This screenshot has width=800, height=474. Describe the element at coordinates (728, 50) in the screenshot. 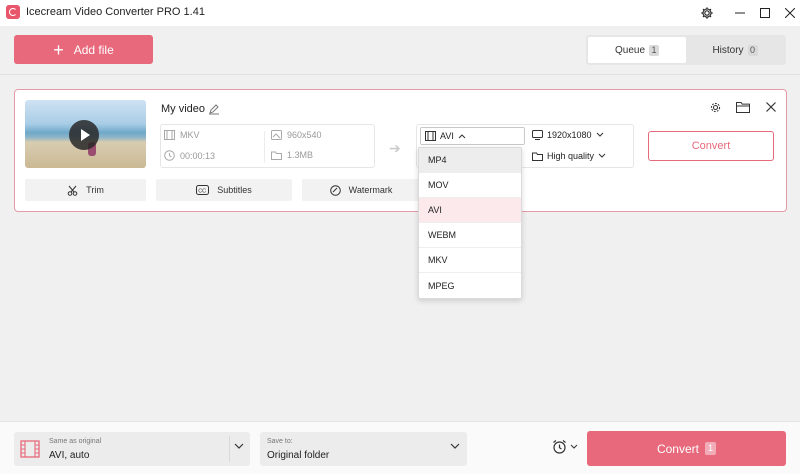

I see `tab-history-label: History` at that location.